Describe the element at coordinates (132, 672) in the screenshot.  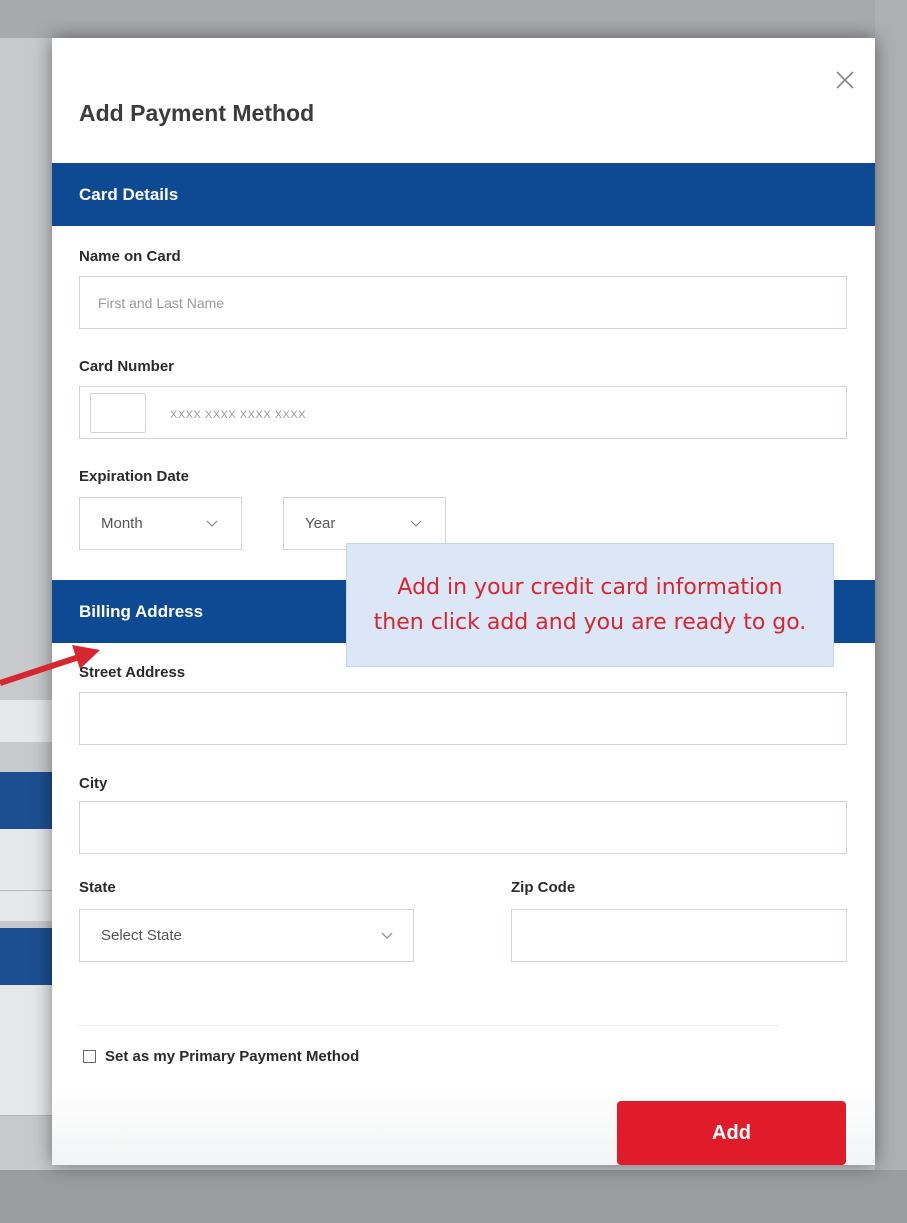
I see `street-address-label: Street Address` at that location.